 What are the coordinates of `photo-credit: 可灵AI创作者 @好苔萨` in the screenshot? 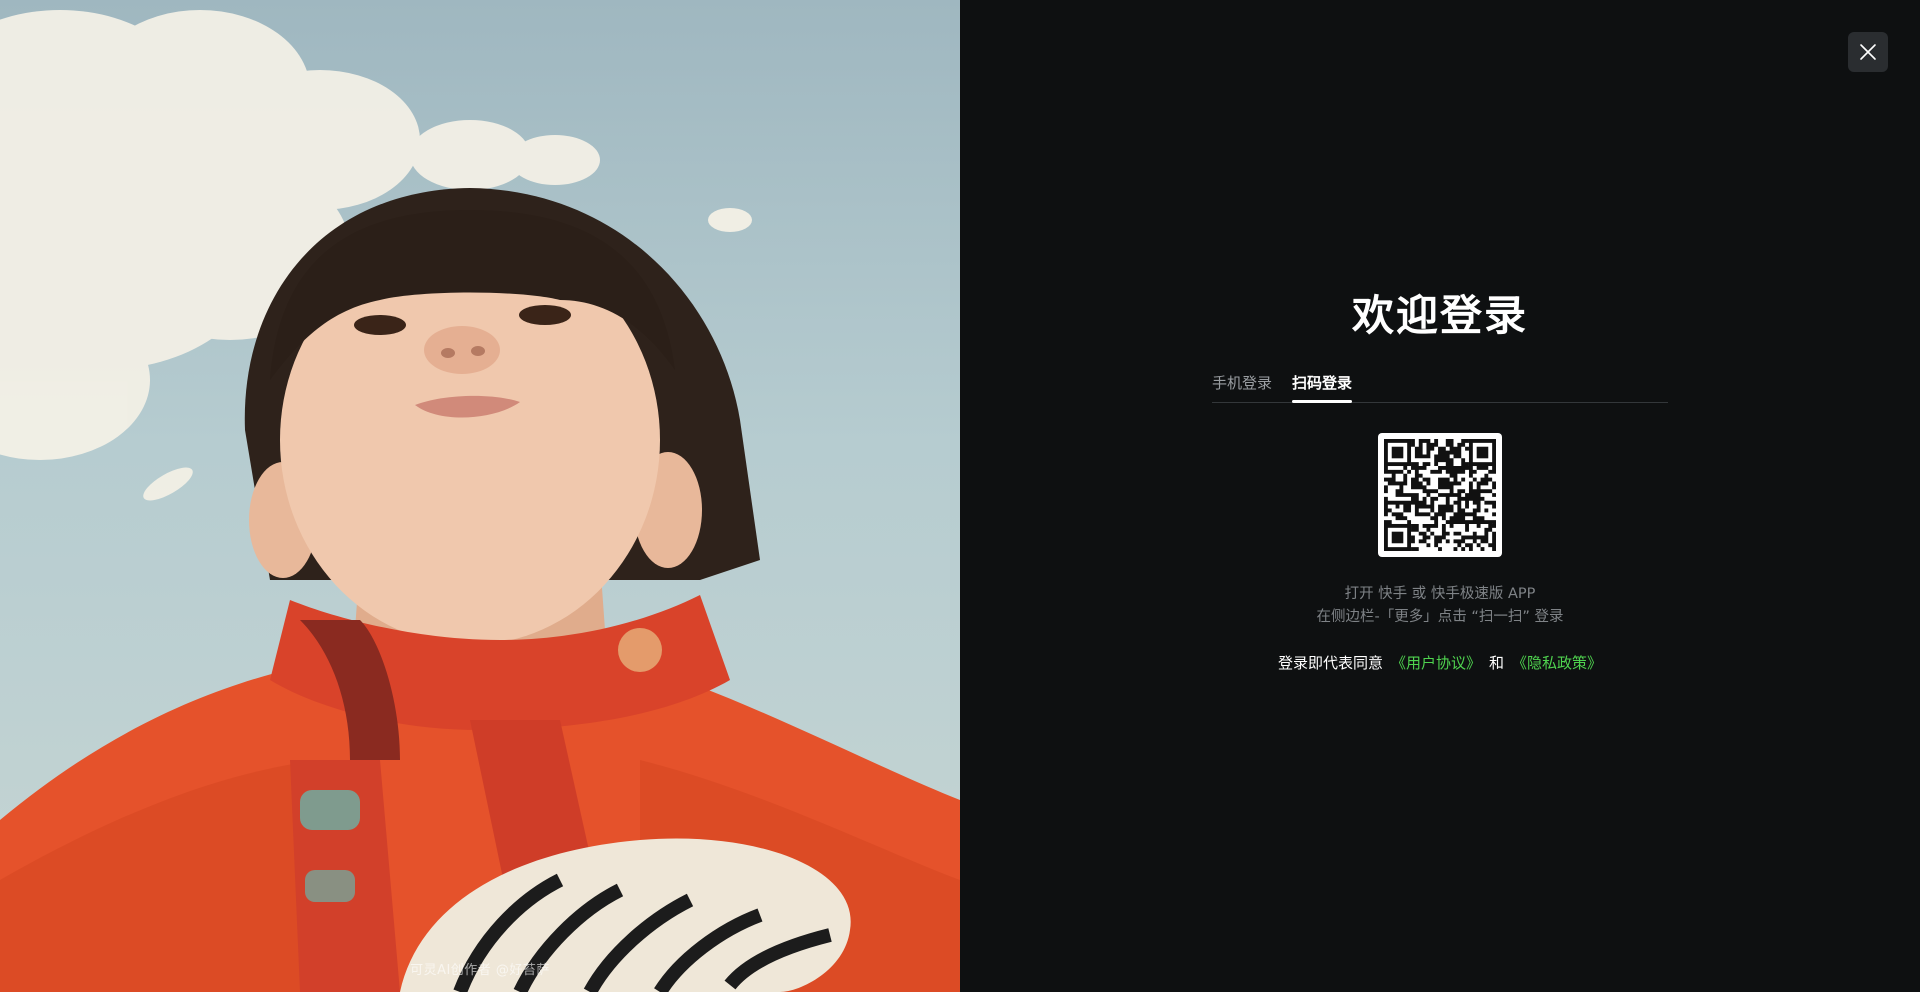 It's located at (480, 970).